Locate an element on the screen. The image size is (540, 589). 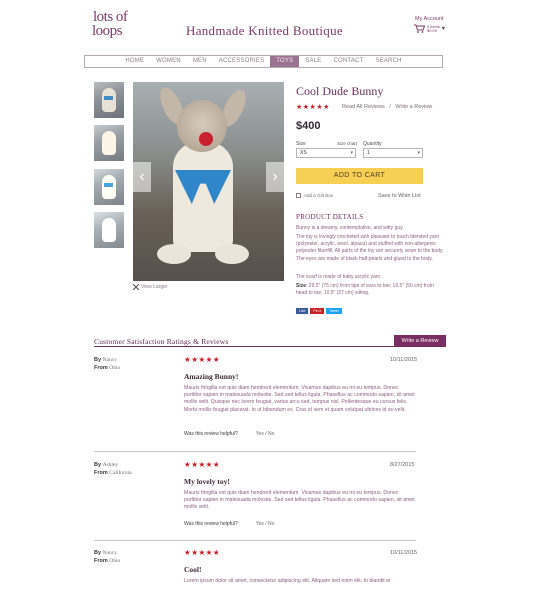
reviewer-name: Ashley is located at coordinates (110, 465).